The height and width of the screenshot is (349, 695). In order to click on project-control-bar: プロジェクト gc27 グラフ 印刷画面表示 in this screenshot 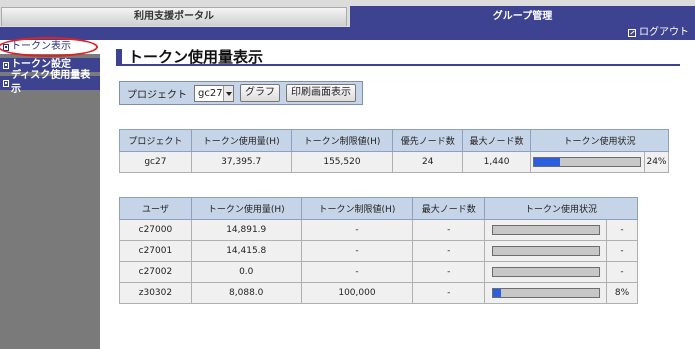, I will do `click(241, 93)`.